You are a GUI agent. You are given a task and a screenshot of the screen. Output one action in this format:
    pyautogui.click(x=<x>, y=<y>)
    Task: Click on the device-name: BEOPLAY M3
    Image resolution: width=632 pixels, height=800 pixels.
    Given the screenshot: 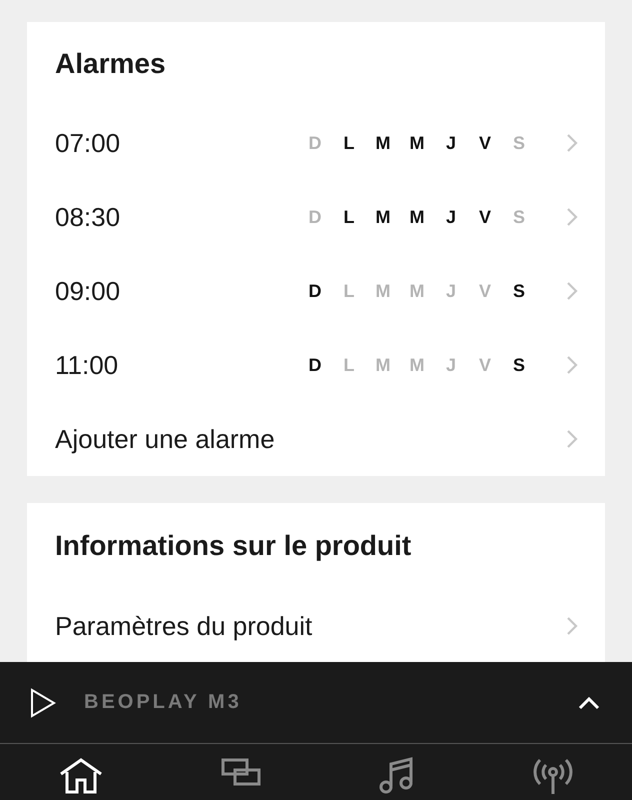 What is the action you would take?
    pyautogui.click(x=163, y=702)
    